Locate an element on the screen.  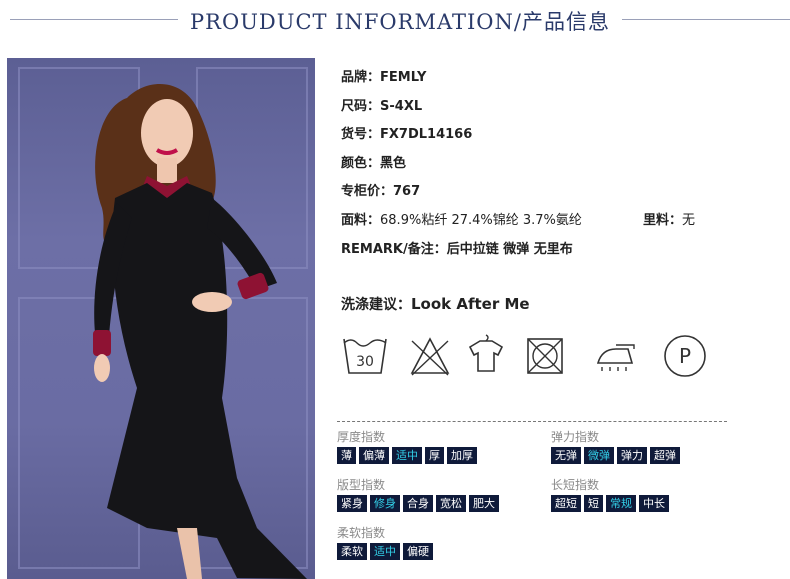
length-index: 长短指数 超短短常规 中长 is located at coordinates (610, 494).